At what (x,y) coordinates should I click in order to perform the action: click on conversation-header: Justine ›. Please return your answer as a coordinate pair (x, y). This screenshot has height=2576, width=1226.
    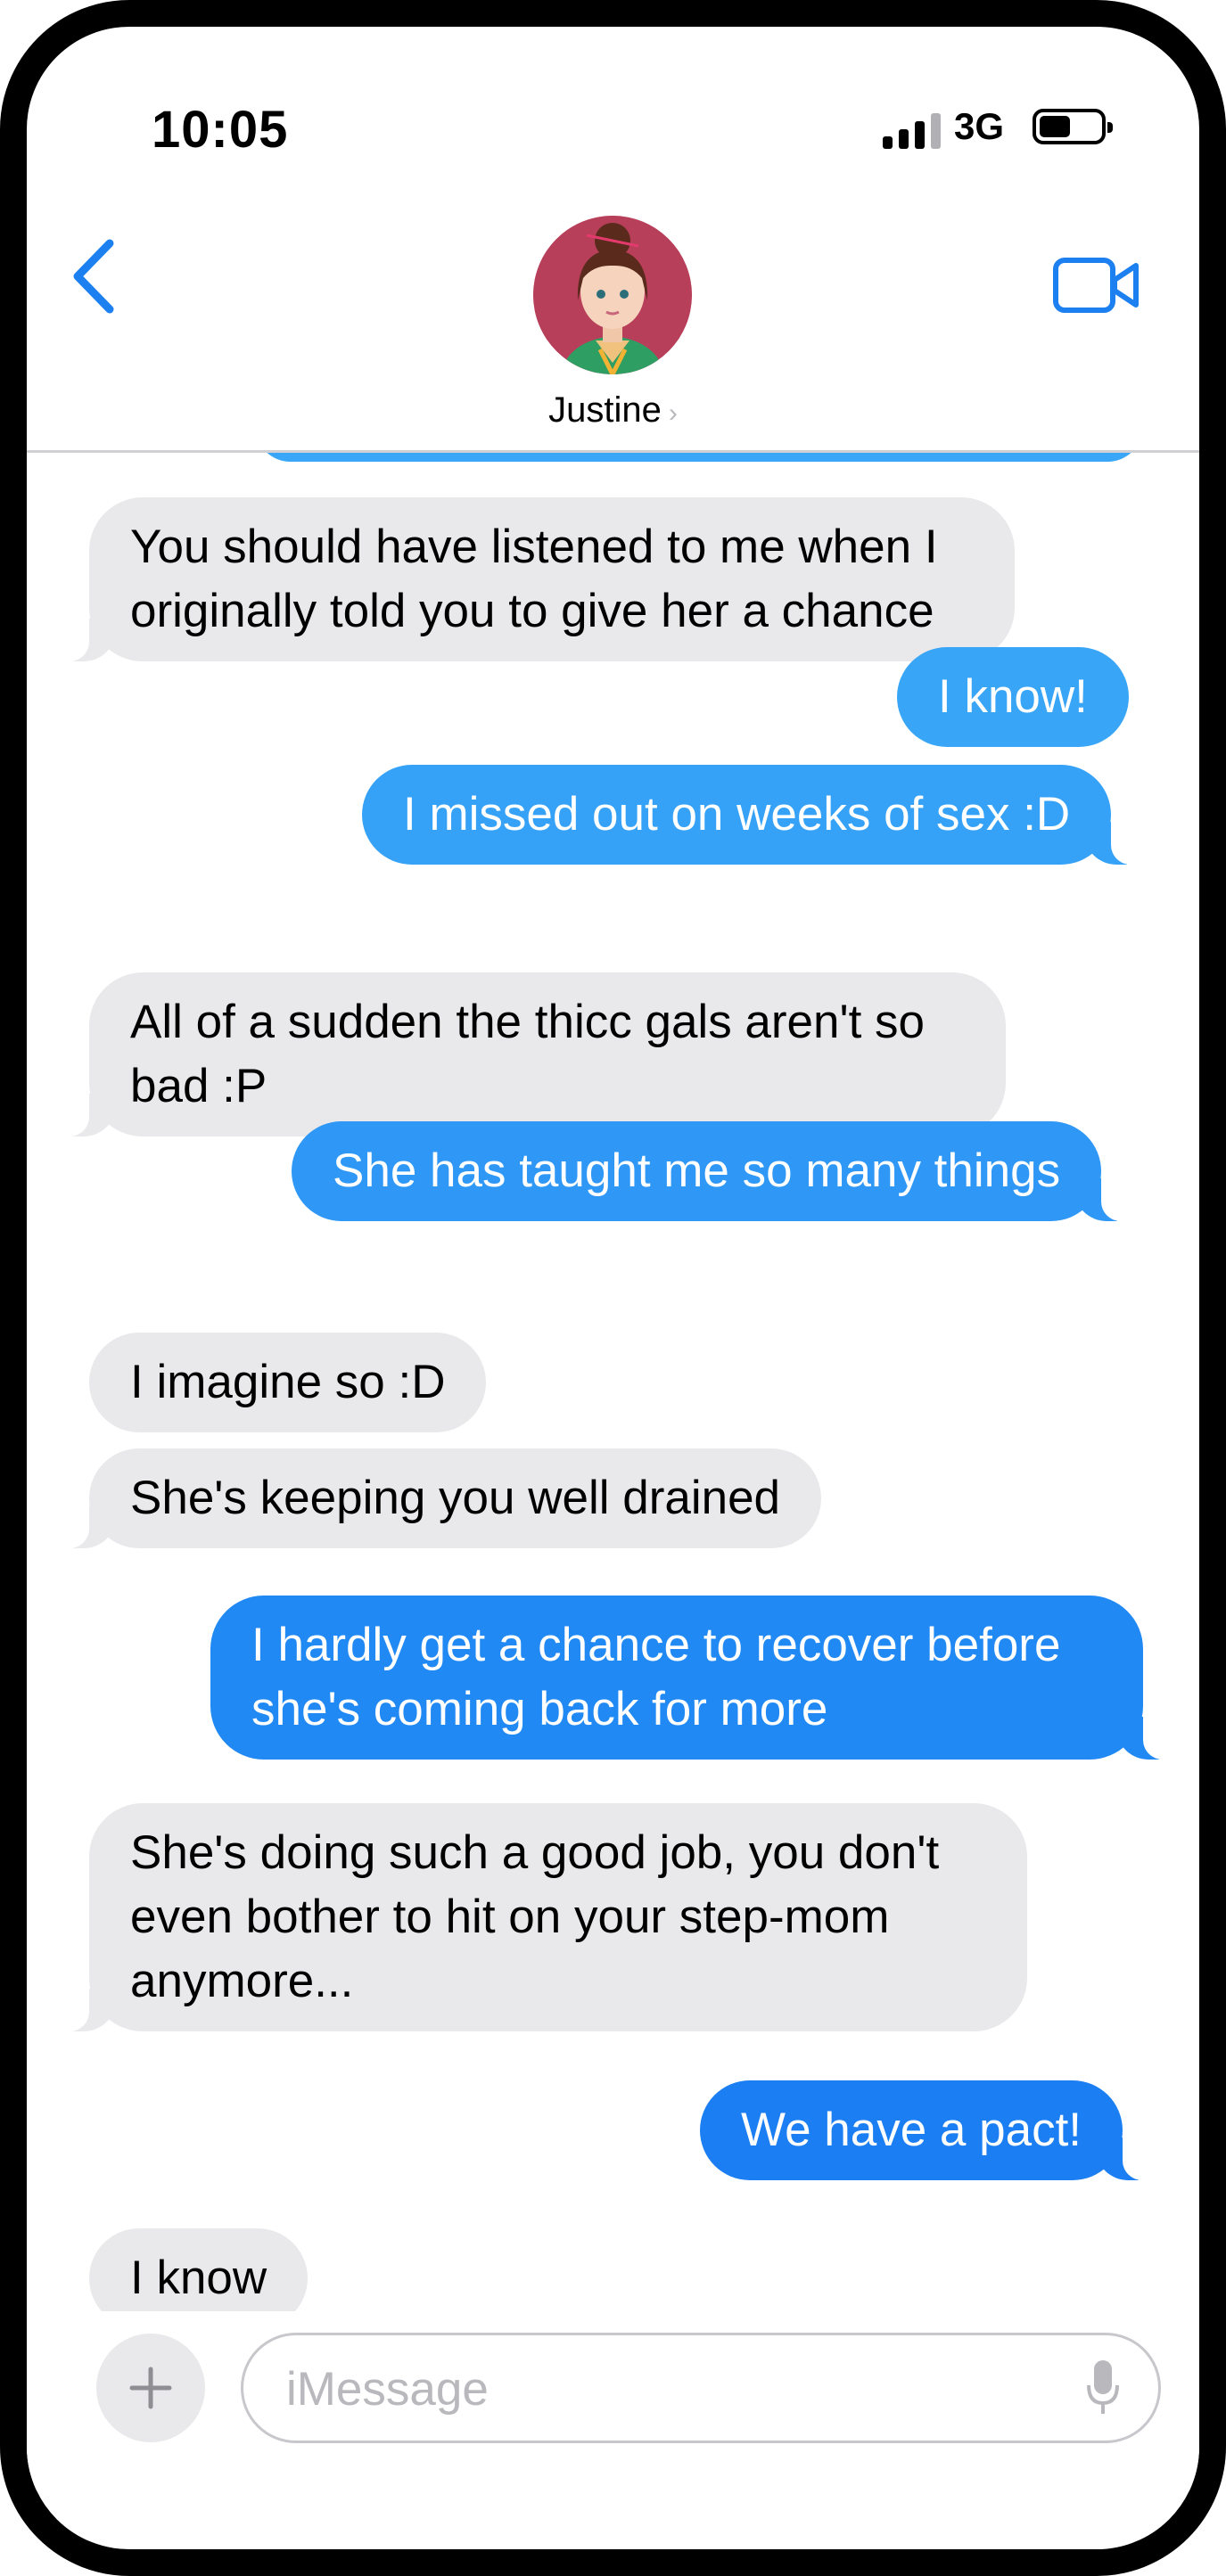
    Looking at the image, I should click on (613, 320).